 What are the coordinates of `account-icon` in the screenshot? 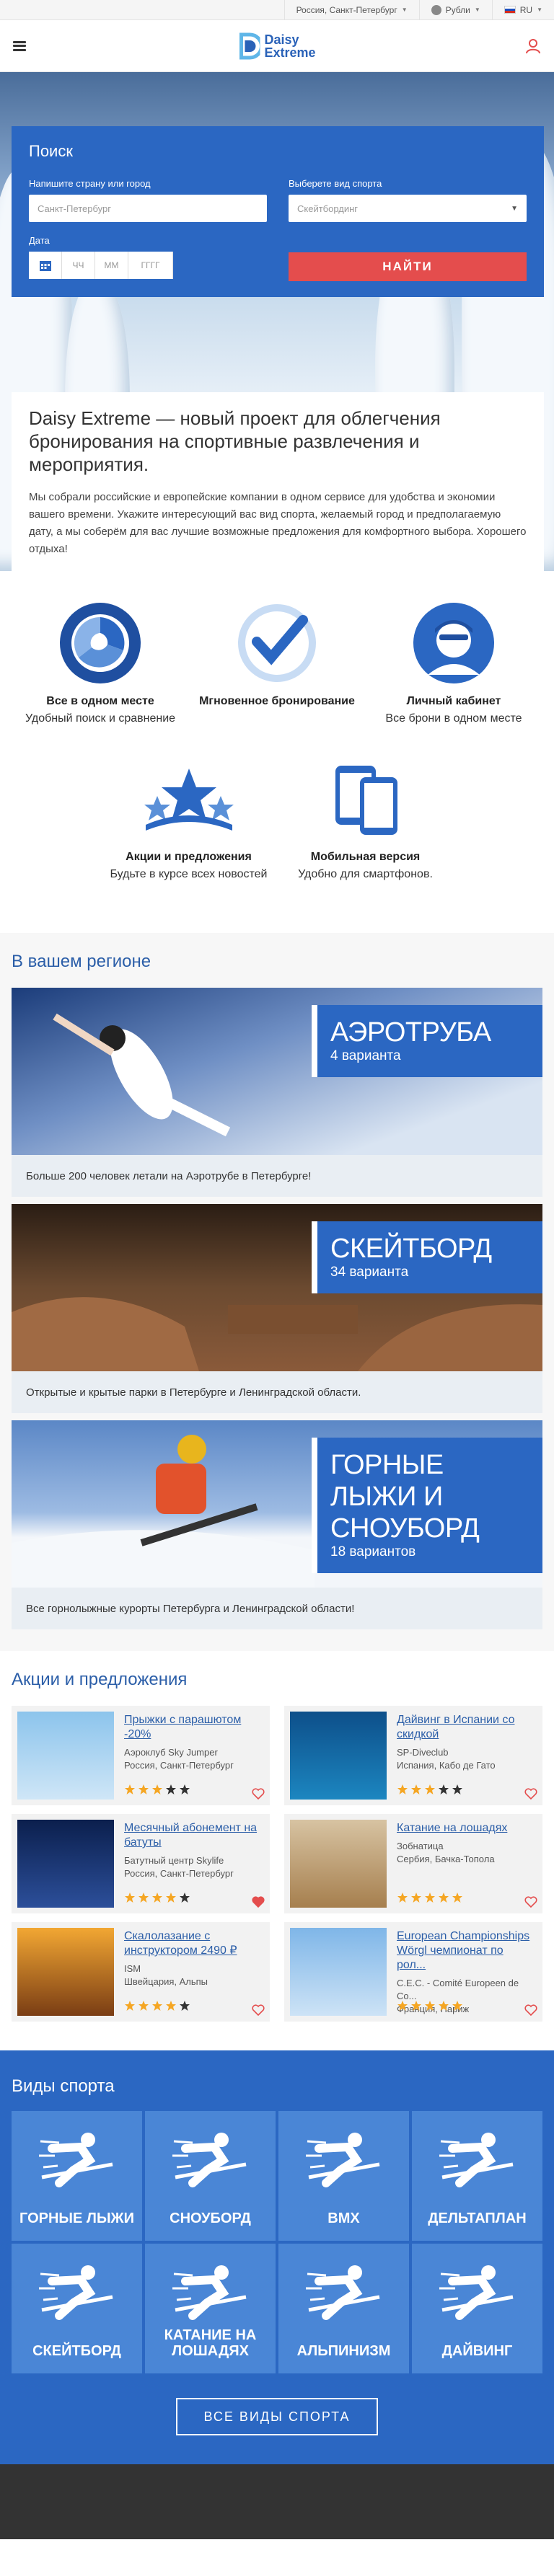 It's located at (453, 643).